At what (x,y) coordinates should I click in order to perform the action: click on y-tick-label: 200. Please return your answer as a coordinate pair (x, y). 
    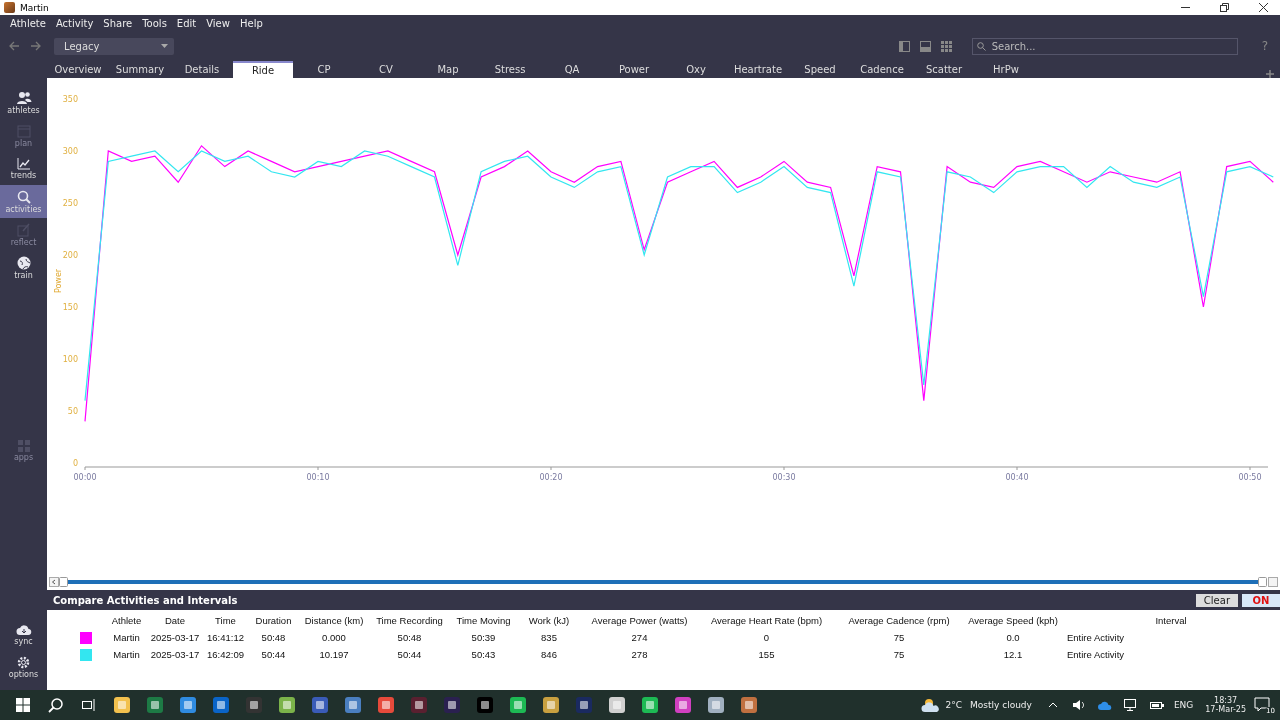
    Looking at the image, I should click on (70, 255).